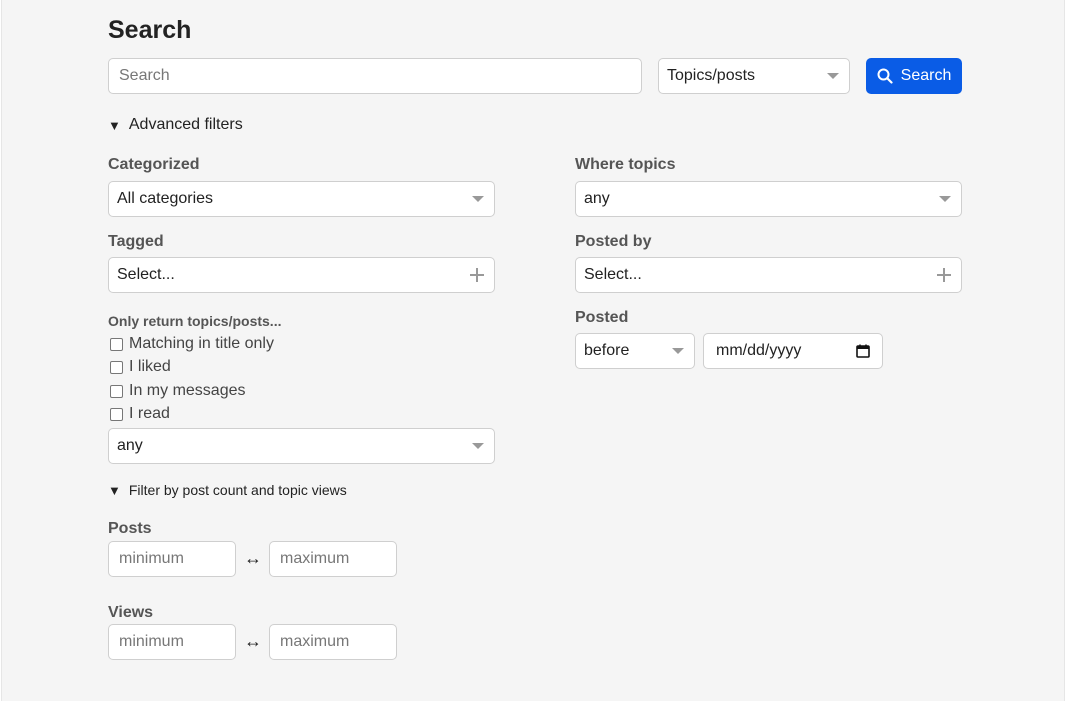 The width and height of the screenshot is (1066, 701). Describe the element at coordinates (201, 343) in the screenshot. I see `checkbox-label: Matching in title only` at that location.